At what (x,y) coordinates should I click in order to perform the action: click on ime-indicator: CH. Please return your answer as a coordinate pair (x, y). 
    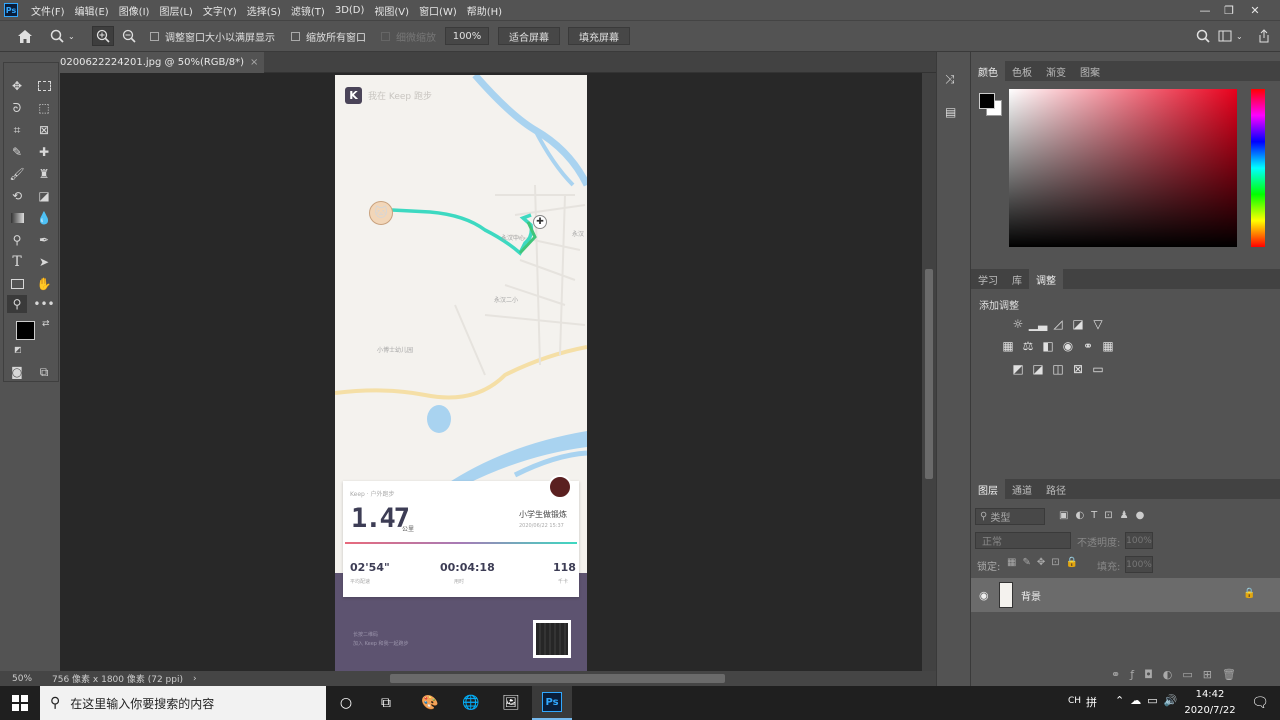
    Looking at the image, I should click on (1074, 701).